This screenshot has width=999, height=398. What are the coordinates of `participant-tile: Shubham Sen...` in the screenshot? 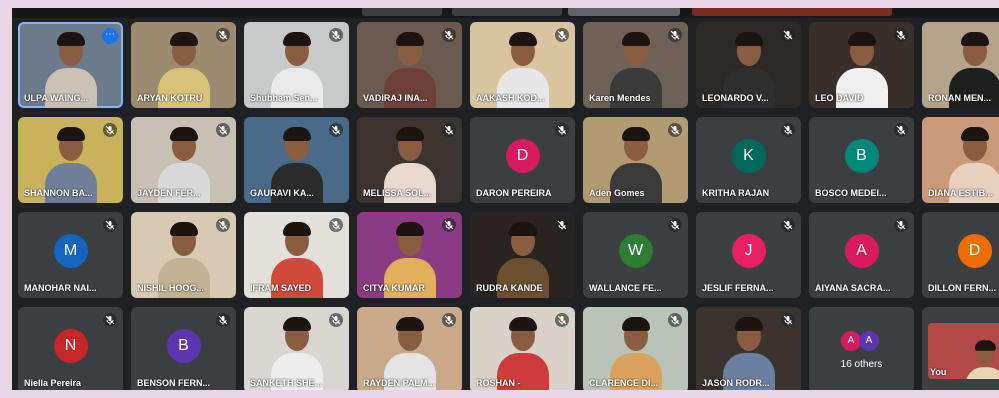 It's located at (296, 65).